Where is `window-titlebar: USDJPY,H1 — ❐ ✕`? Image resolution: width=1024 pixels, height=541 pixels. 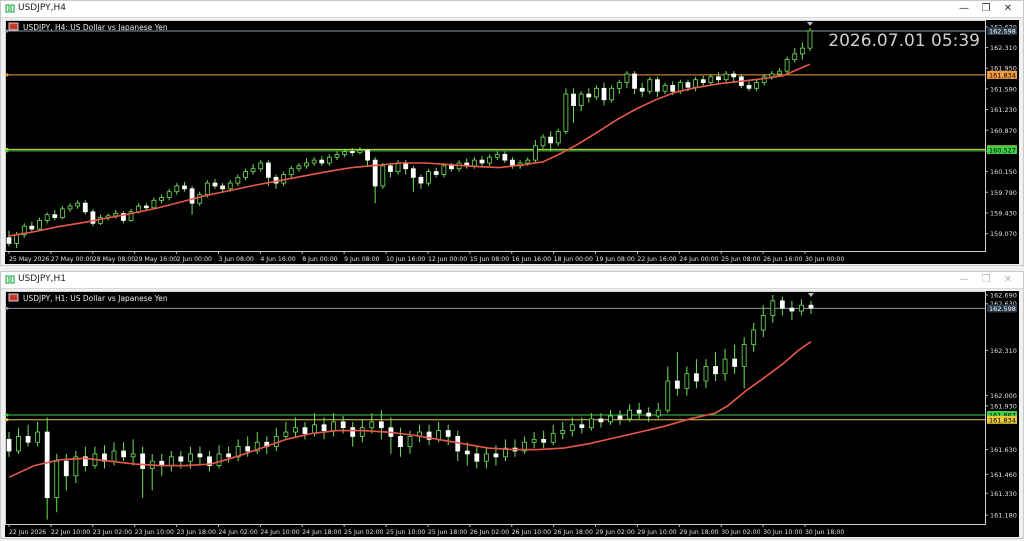
window-titlebar: USDJPY,H1 — ❐ ✕ is located at coordinates (512, 280).